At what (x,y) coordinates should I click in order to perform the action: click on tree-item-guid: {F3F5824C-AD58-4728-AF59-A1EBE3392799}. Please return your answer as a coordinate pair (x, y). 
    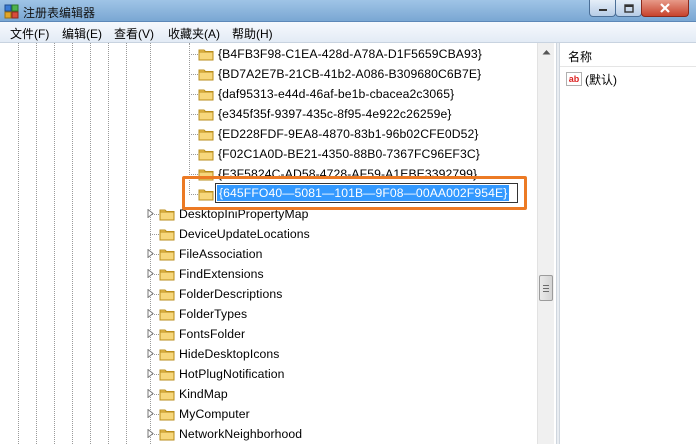
    Looking at the image, I should click on (337, 174).